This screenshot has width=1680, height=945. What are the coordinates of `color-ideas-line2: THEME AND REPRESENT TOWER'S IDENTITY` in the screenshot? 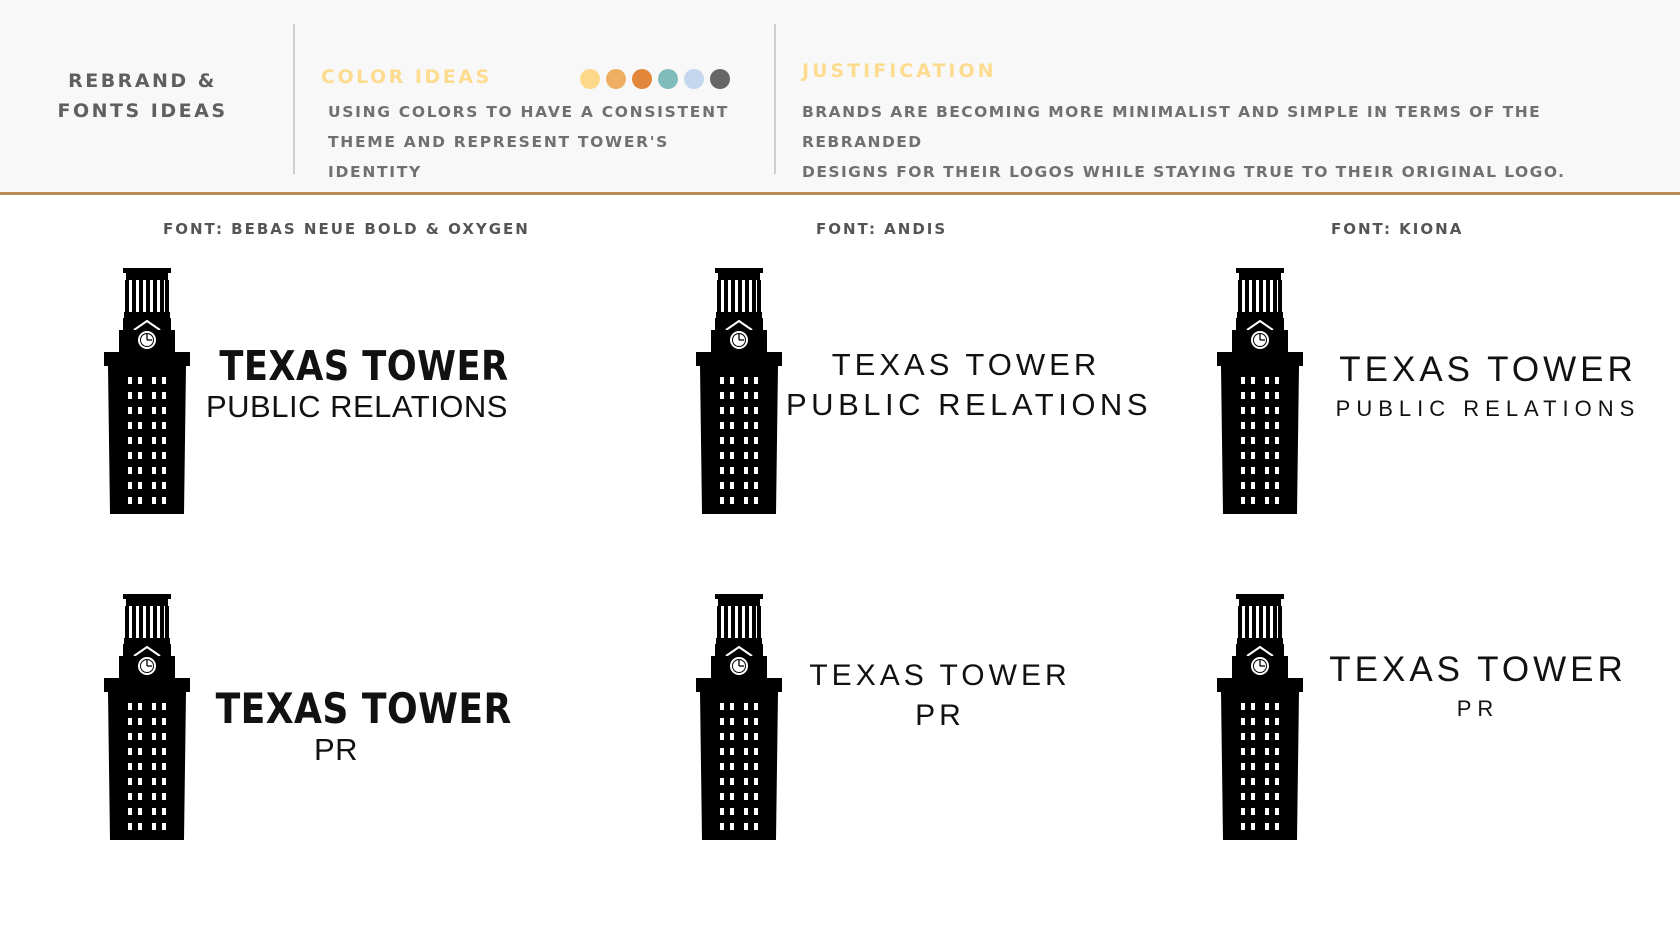 It's located at (499, 157).